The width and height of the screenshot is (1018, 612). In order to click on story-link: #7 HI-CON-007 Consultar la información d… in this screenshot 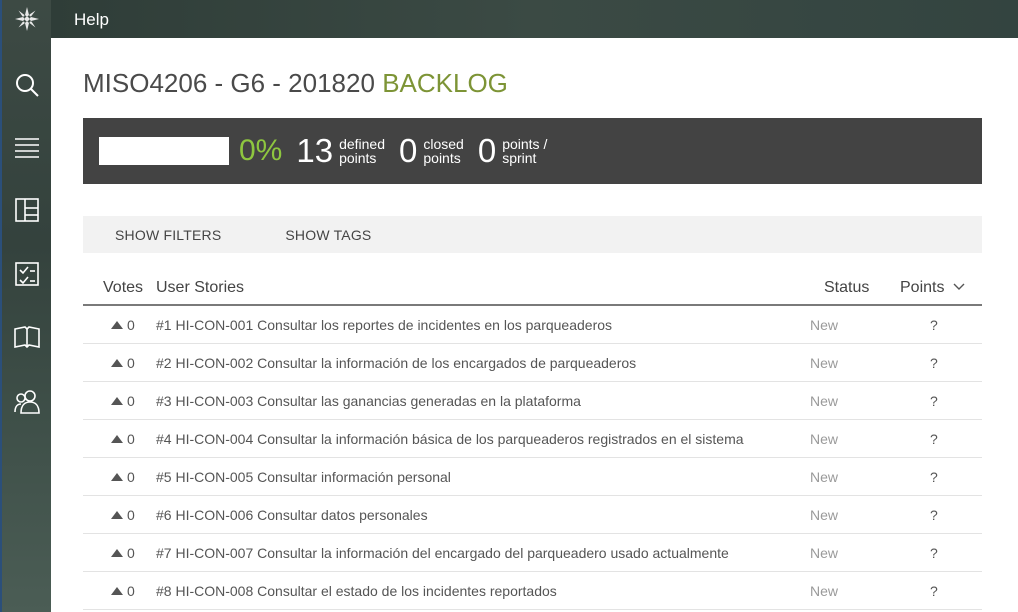, I will do `click(442, 553)`.